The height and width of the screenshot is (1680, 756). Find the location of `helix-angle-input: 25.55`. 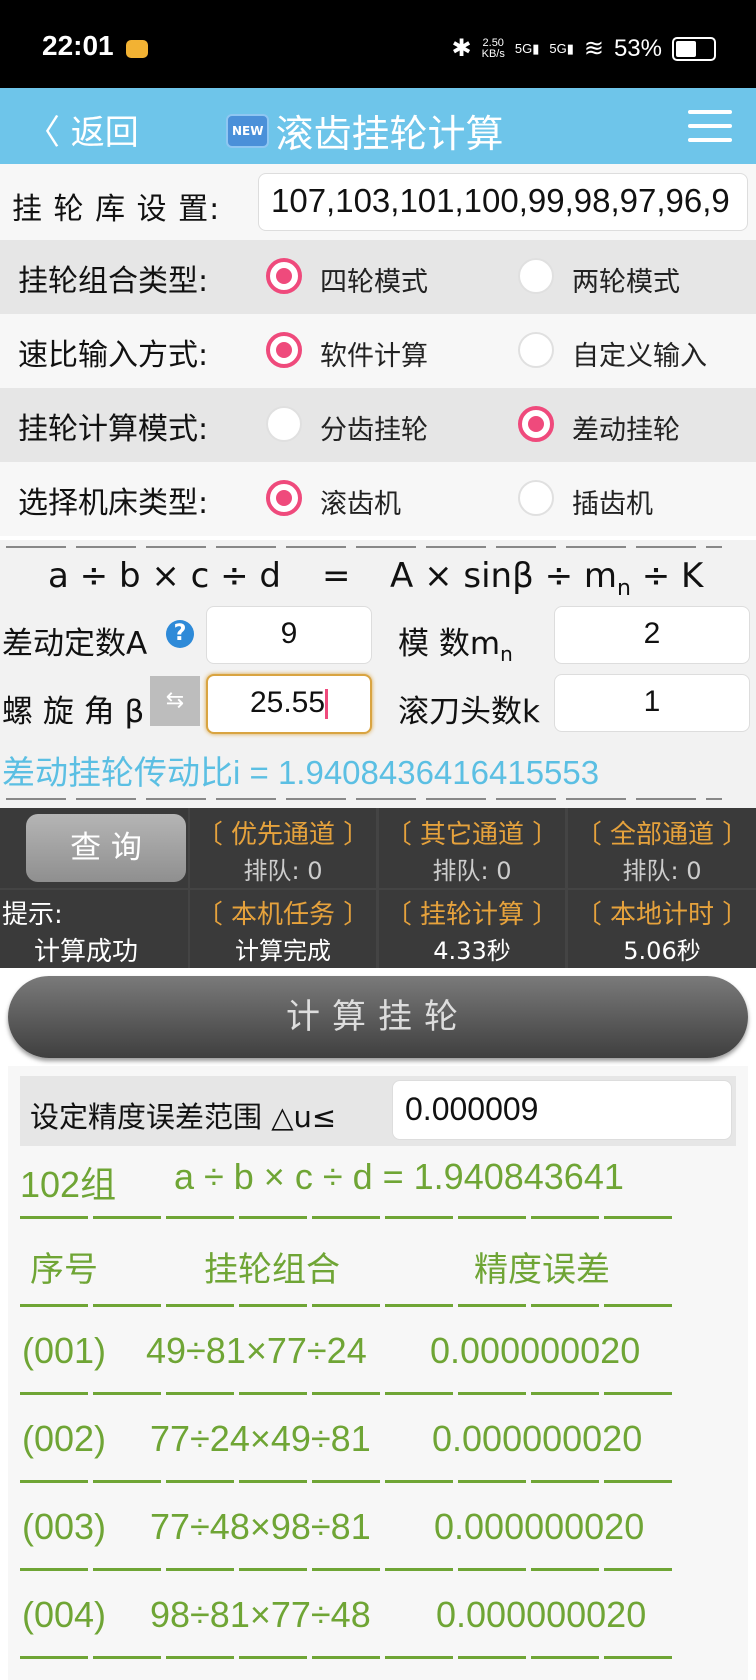

helix-angle-input: 25.55 is located at coordinates (289, 704).